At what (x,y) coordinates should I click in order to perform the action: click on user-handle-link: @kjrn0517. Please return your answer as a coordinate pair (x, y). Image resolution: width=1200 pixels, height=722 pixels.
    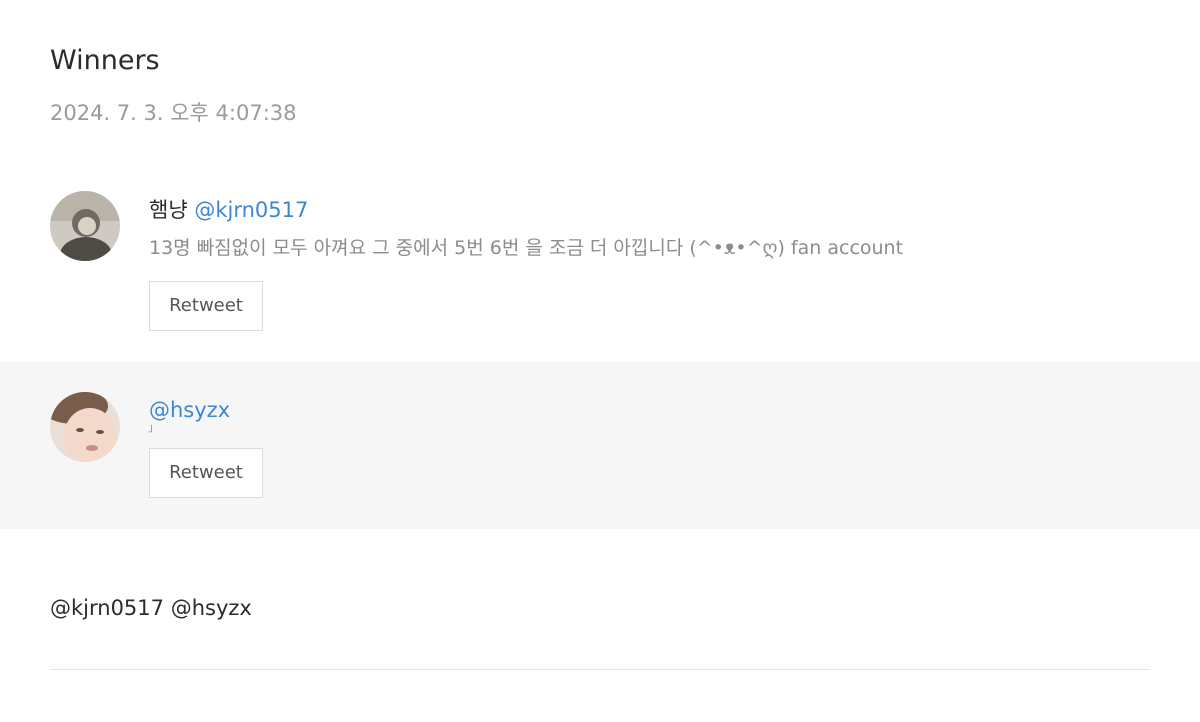
    Looking at the image, I should click on (251, 210).